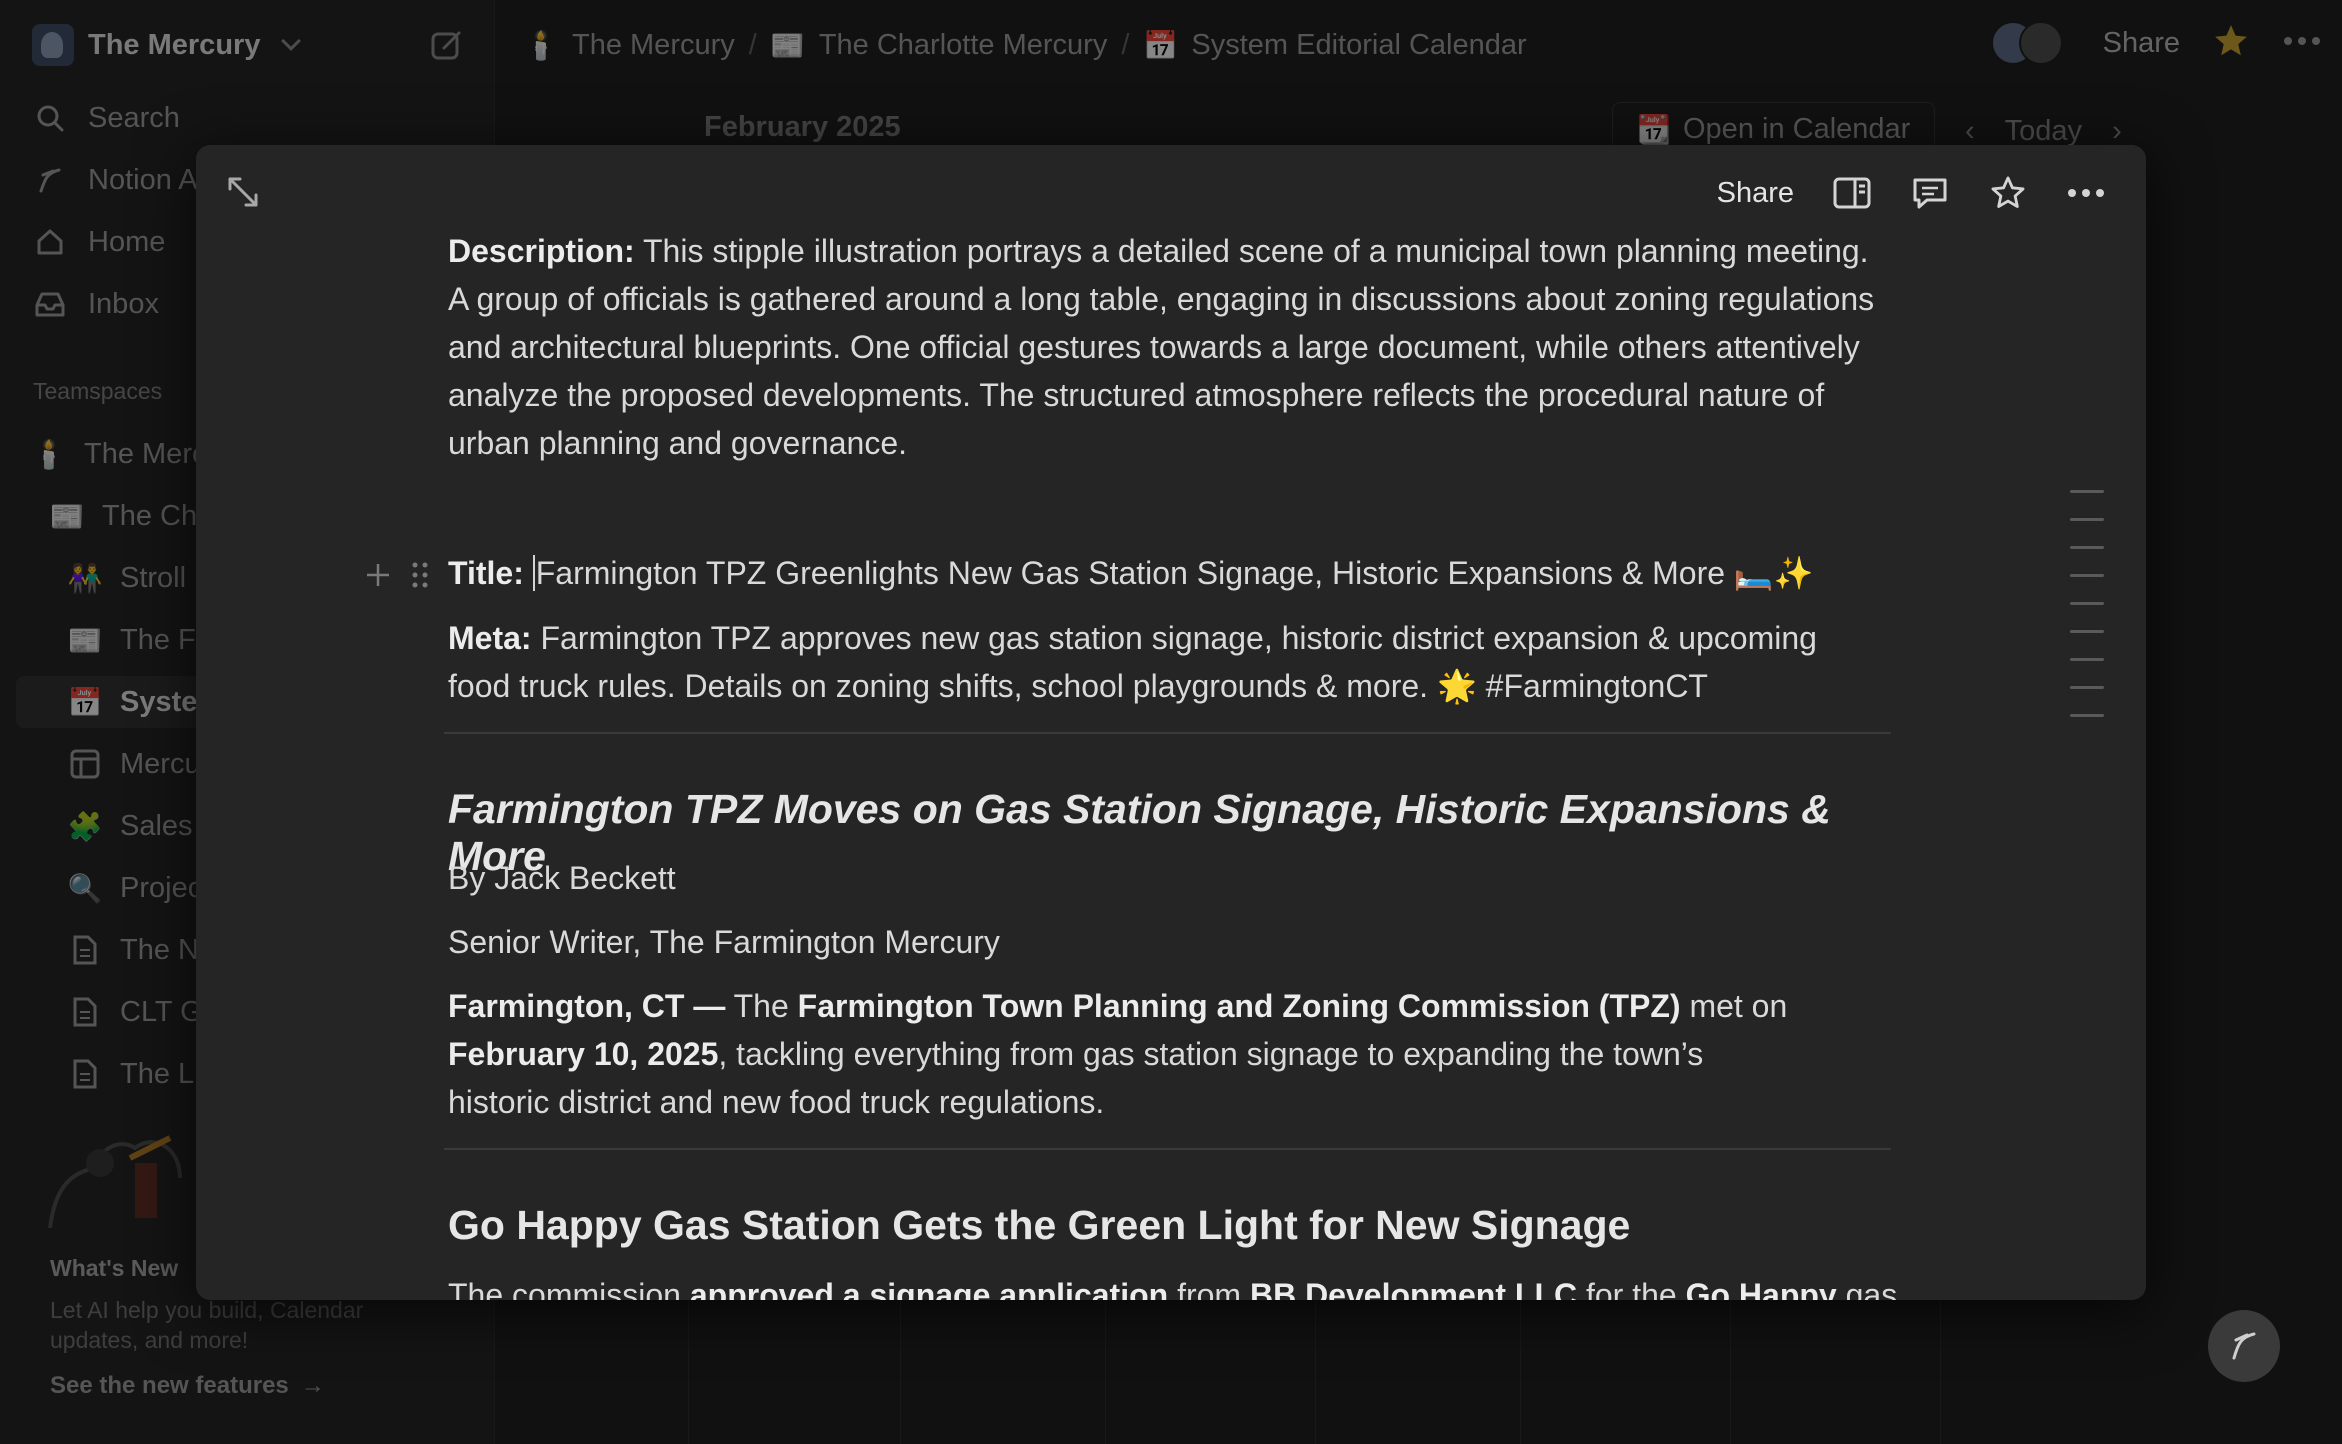 The height and width of the screenshot is (1444, 2342). What do you see at coordinates (761, 1006) in the screenshot?
I see `lede-the: The` at bounding box center [761, 1006].